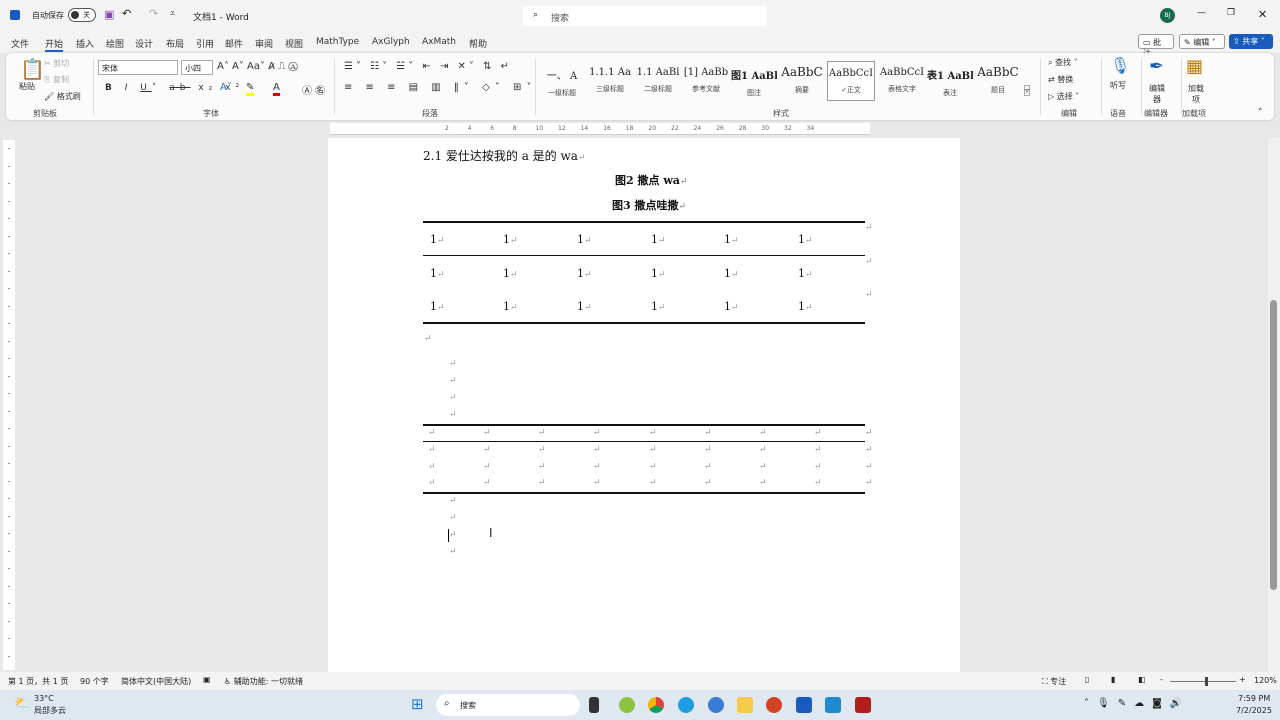 The height and width of the screenshot is (720, 1280). What do you see at coordinates (27, 86) in the screenshot?
I see `paste-button: 粘贴` at bounding box center [27, 86].